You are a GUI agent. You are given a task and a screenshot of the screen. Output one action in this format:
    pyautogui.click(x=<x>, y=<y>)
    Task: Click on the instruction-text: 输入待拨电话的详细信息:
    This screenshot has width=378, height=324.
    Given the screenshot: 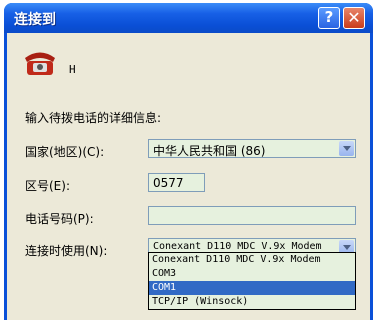 What is the action you would take?
    pyautogui.click(x=93, y=118)
    